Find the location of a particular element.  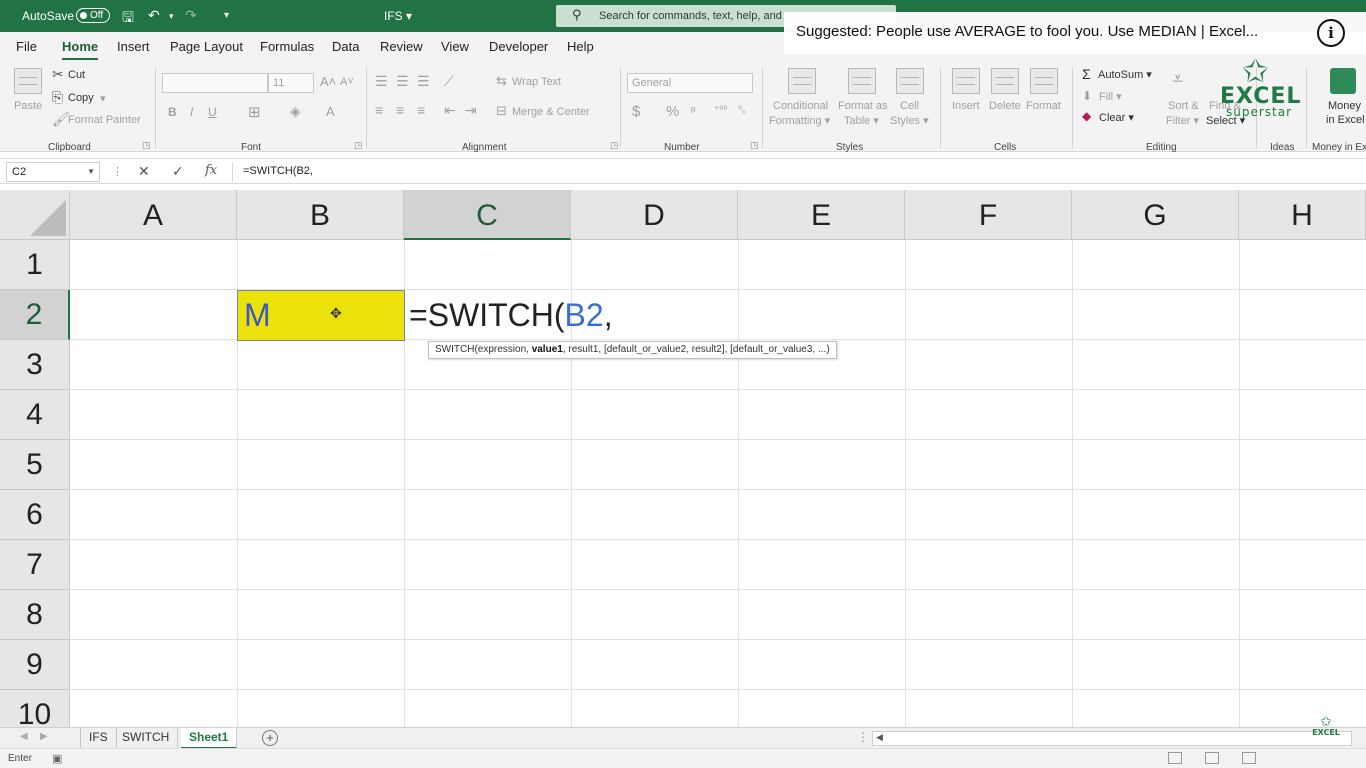

add-sheet-icon: + is located at coordinates (270, 738).